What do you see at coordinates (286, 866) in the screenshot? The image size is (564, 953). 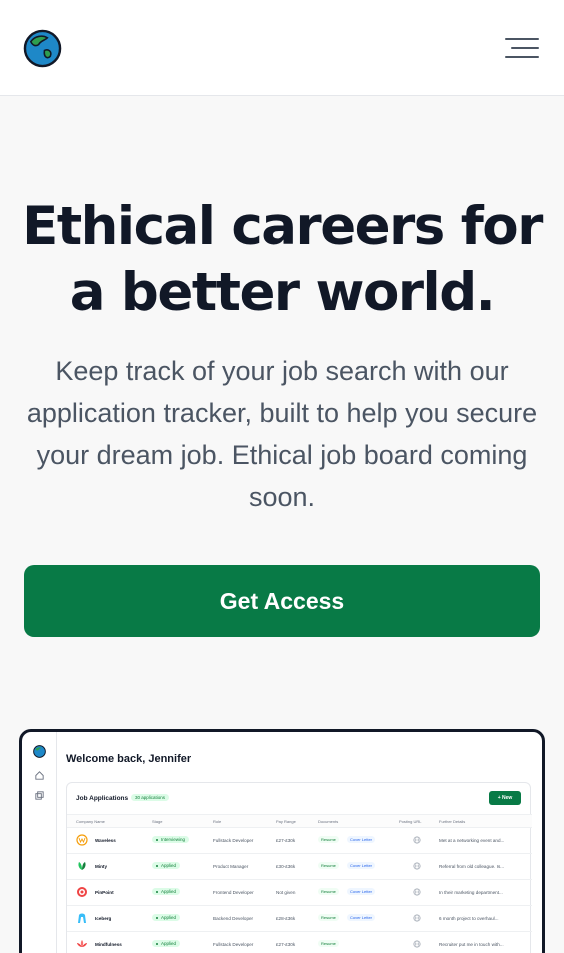 I see `pay-range: £30-£36k` at bounding box center [286, 866].